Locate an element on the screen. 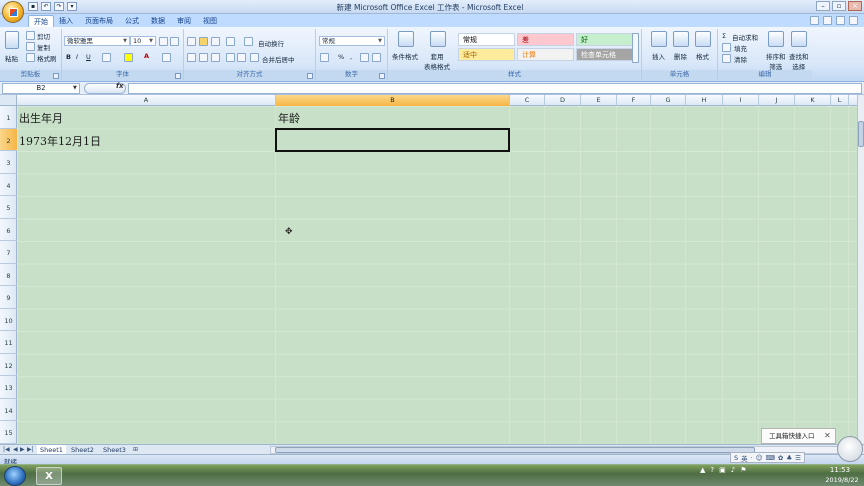 This screenshot has height=486, width=864. row-header-8: 8 is located at coordinates (8, 275).